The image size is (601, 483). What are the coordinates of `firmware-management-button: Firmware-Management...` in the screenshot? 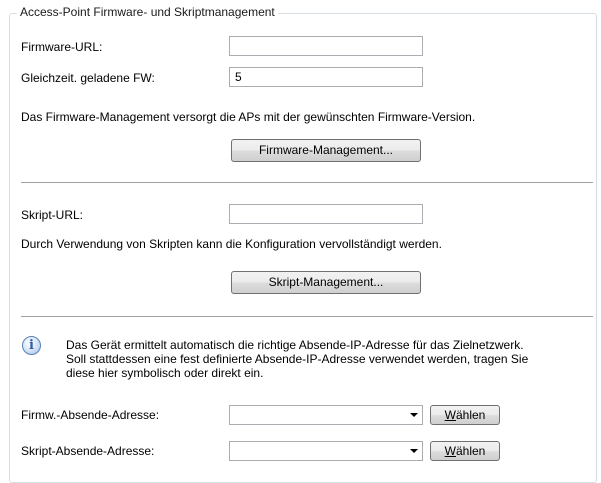 It's located at (326, 150).